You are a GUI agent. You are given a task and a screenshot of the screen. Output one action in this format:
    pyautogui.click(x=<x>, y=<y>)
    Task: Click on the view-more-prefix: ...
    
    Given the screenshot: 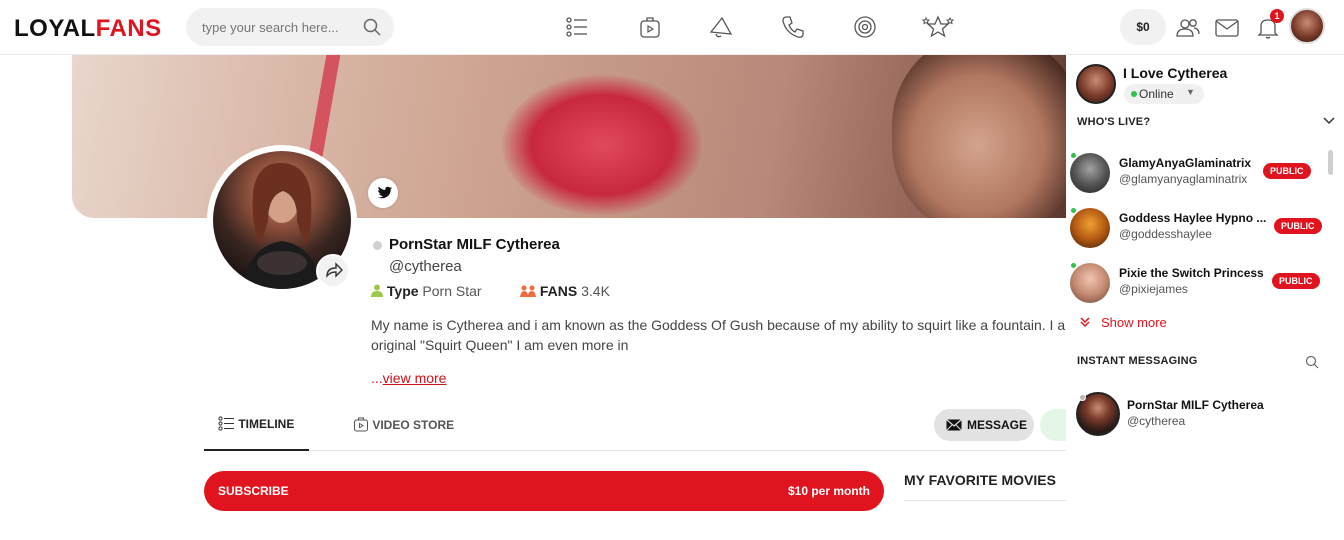 What is the action you would take?
    pyautogui.click(x=377, y=378)
    